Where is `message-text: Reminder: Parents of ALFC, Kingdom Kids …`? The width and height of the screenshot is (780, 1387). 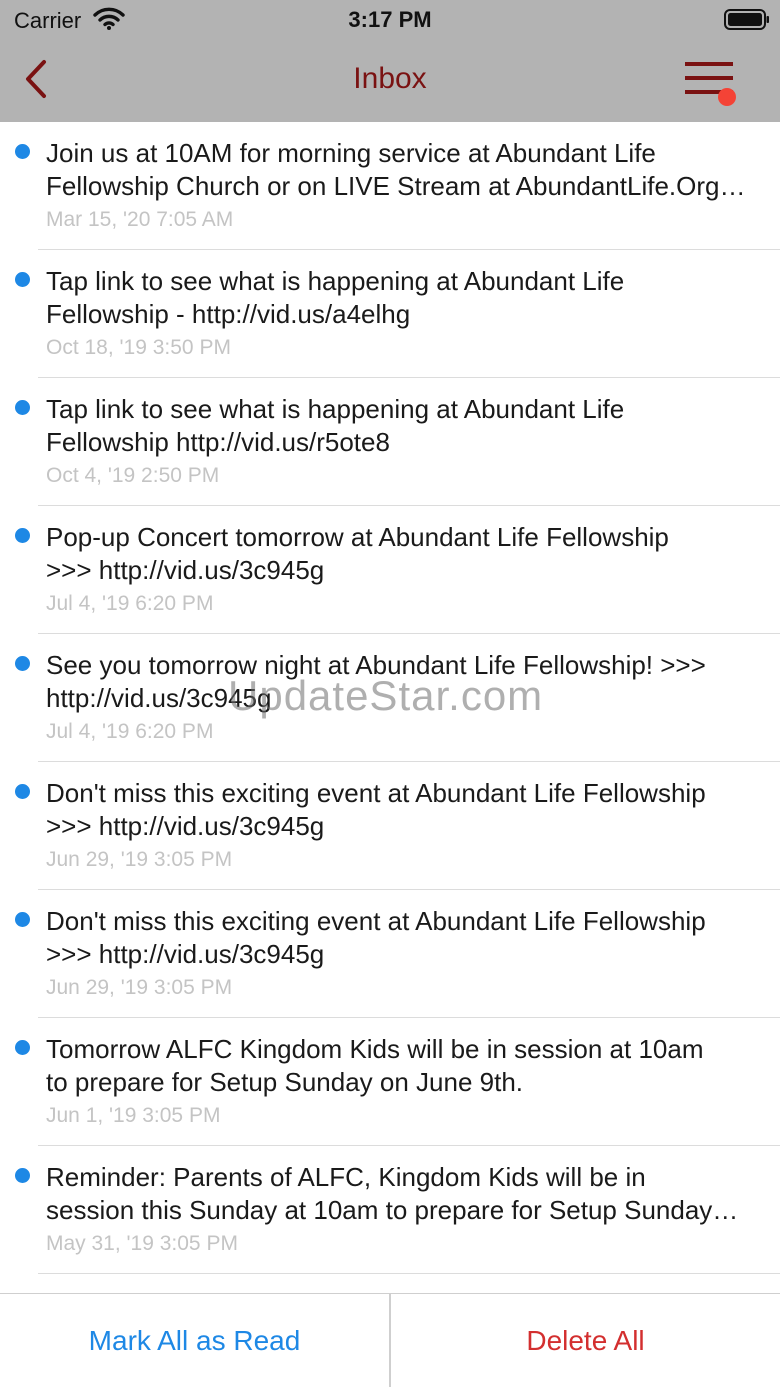
message-text: Reminder: Parents of ALFC, Kingdom Kids … is located at coordinates (404, 1194).